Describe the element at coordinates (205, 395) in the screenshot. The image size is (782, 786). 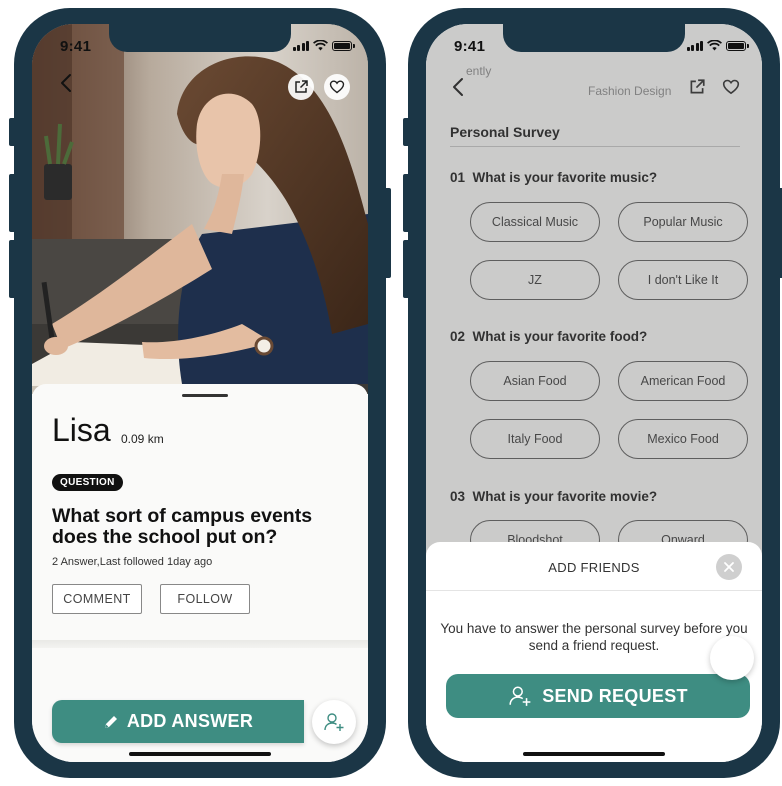
I see `sheet-grabber` at that location.